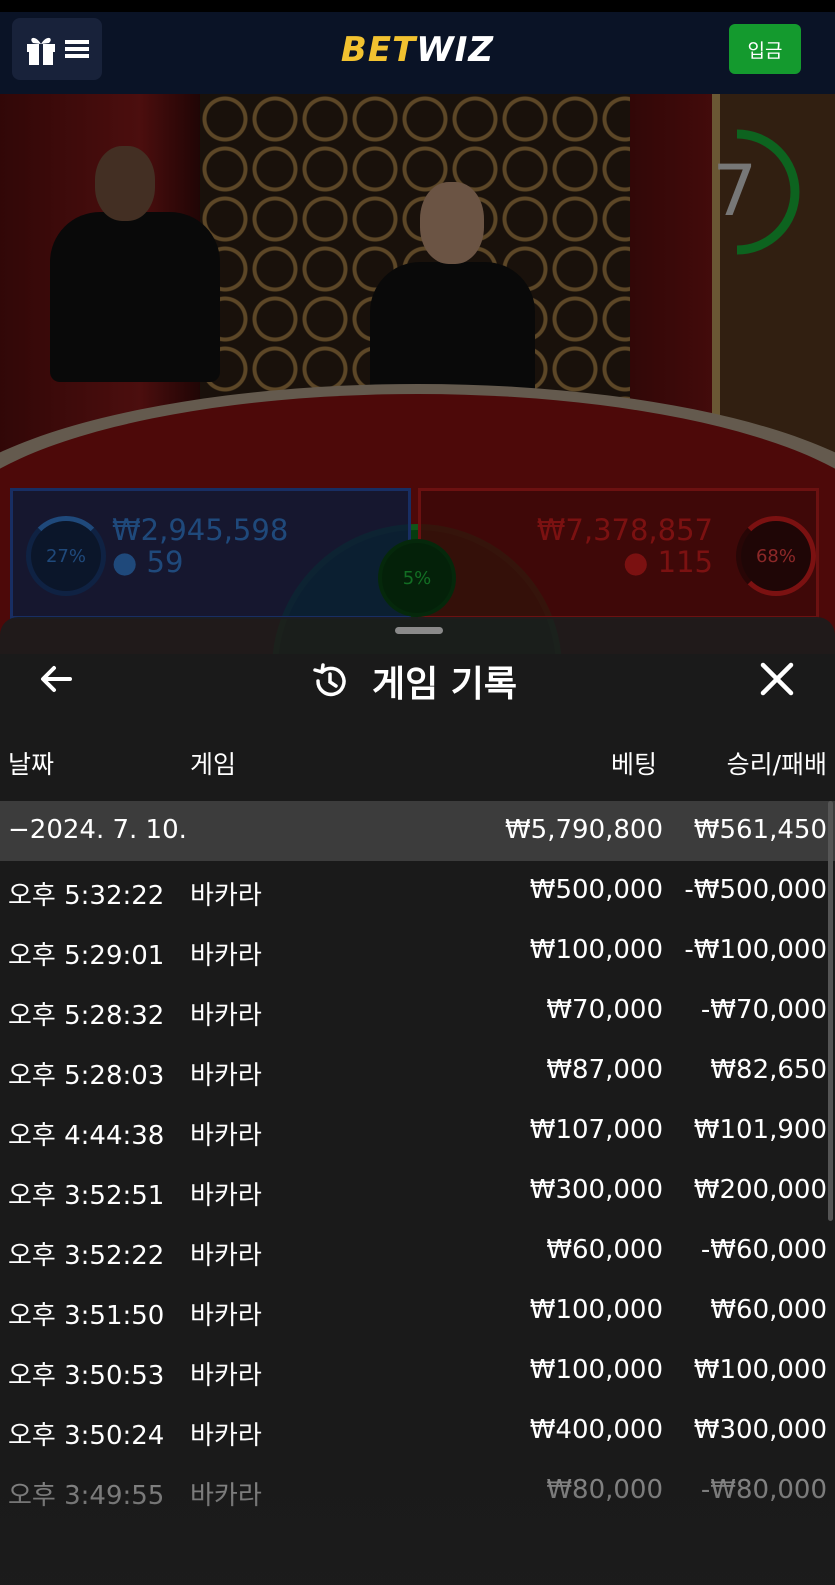  What do you see at coordinates (417, 1371) in the screenshot?
I see `table-row: 오후 3:50:53 바카라 ₩100,000 ₩100,000` at bounding box center [417, 1371].